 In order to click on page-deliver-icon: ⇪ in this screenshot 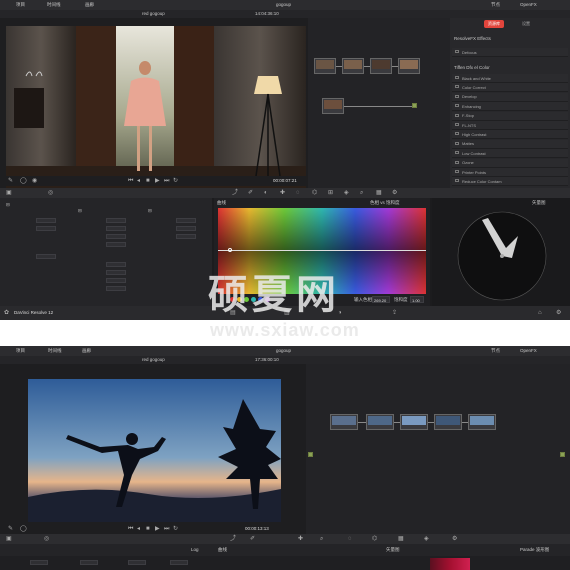, I will do `click(394, 313)`.